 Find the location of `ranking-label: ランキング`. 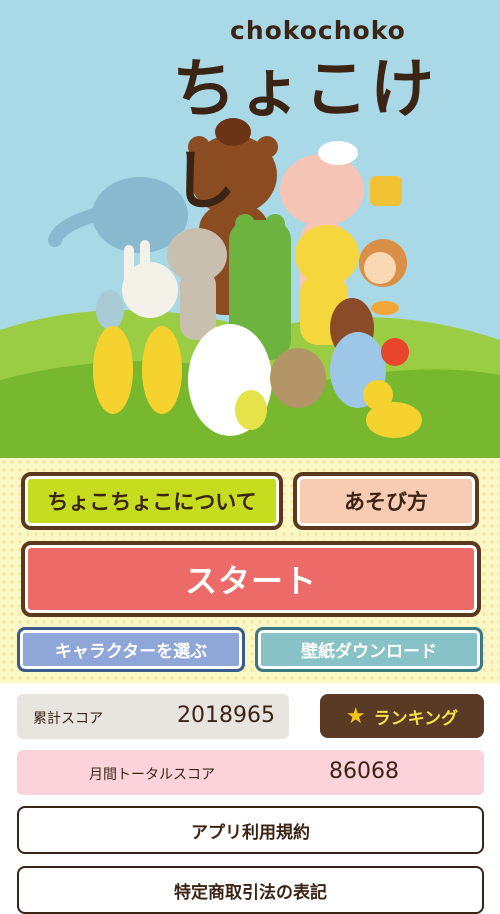

ranking-label: ランキング is located at coordinates (416, 718).